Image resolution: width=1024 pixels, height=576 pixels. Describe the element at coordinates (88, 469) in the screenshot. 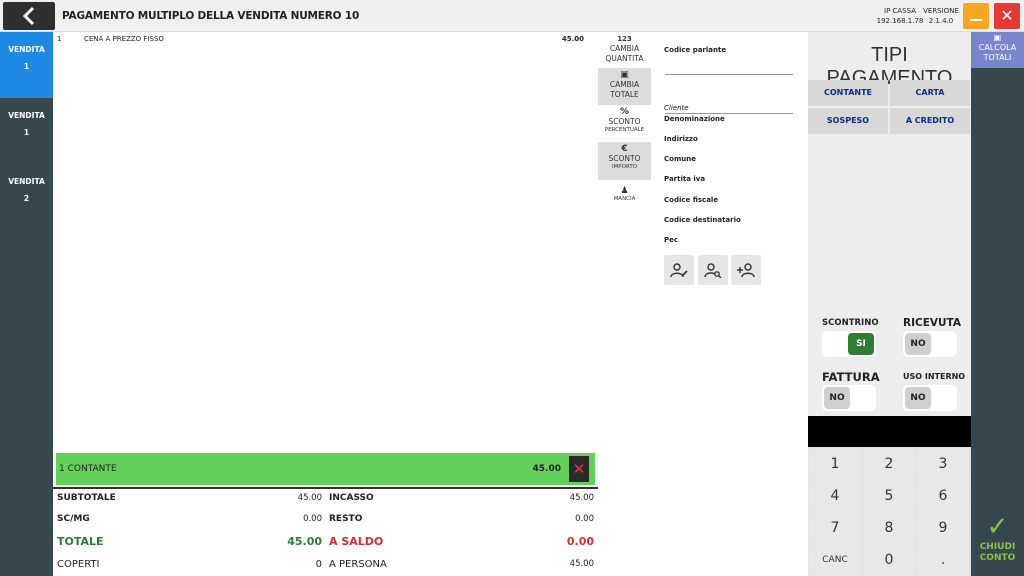

I see `payment-line-label: 1 CONTANTE` at that location.